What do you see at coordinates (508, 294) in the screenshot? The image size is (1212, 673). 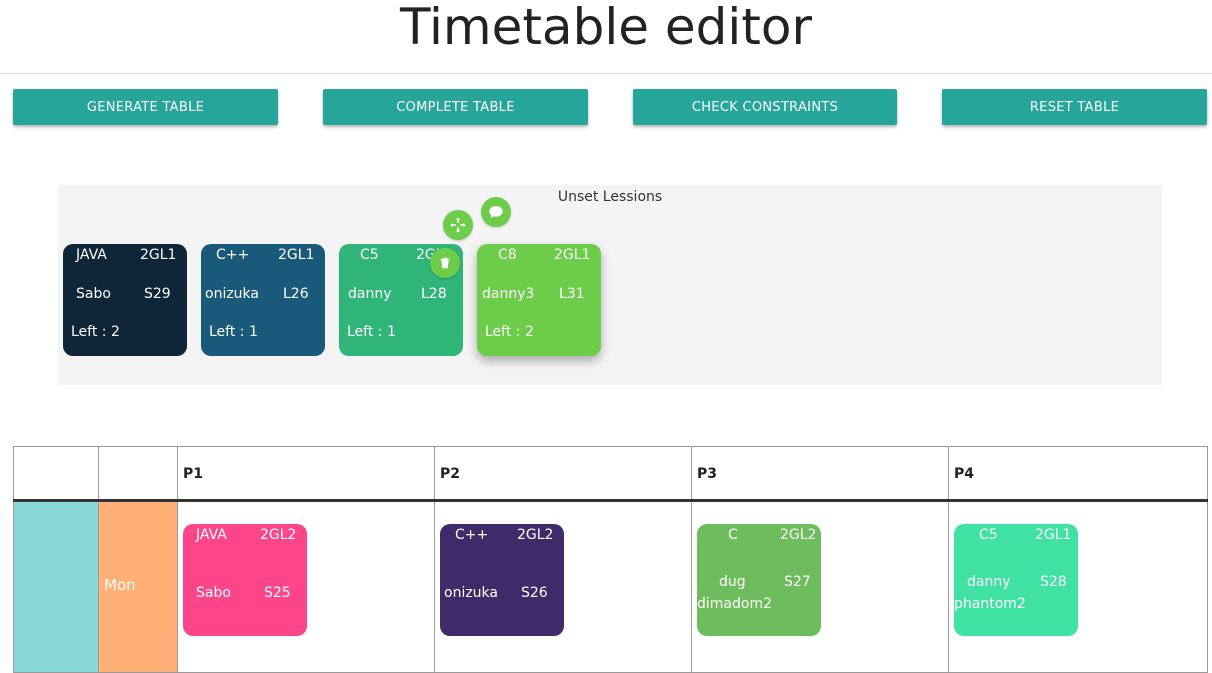 I see `lesson-teacher: danny3` at bounding box center [508, 294].